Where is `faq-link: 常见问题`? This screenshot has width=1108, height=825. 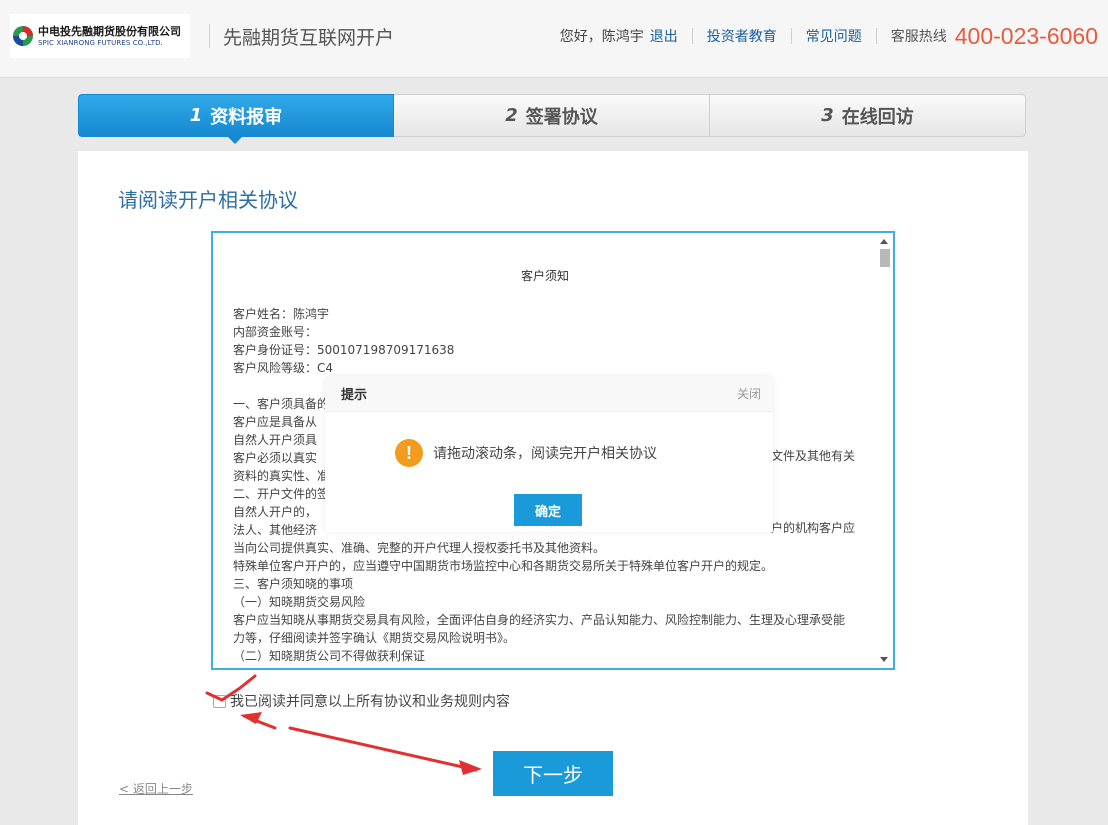
faq-link: 常见问题 is located at coordinates (834, 36).